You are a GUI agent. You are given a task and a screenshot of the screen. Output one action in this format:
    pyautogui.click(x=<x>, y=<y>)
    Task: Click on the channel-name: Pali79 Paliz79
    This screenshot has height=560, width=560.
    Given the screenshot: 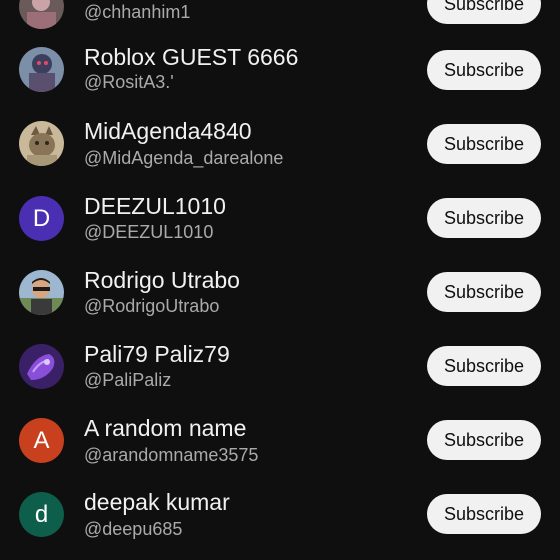 What is the action you would take?
    pyautogui.click(x=157, y=354)
    